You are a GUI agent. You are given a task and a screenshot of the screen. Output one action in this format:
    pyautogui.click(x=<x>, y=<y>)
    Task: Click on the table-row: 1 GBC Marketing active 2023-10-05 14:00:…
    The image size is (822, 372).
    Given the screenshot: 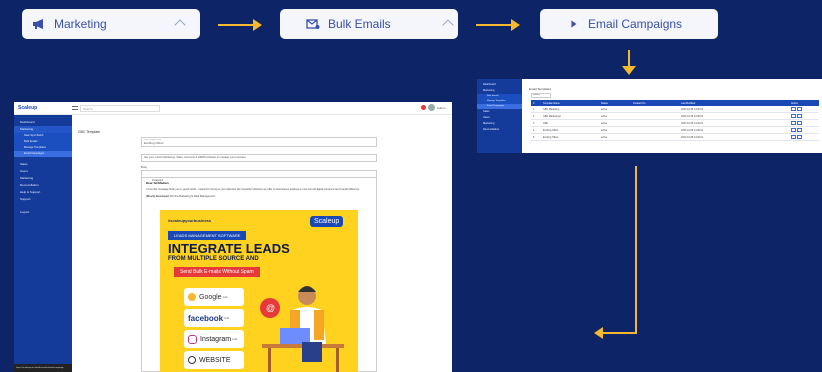 What is the action you would take?
    pyautogui.click(x=675, y=109)
    